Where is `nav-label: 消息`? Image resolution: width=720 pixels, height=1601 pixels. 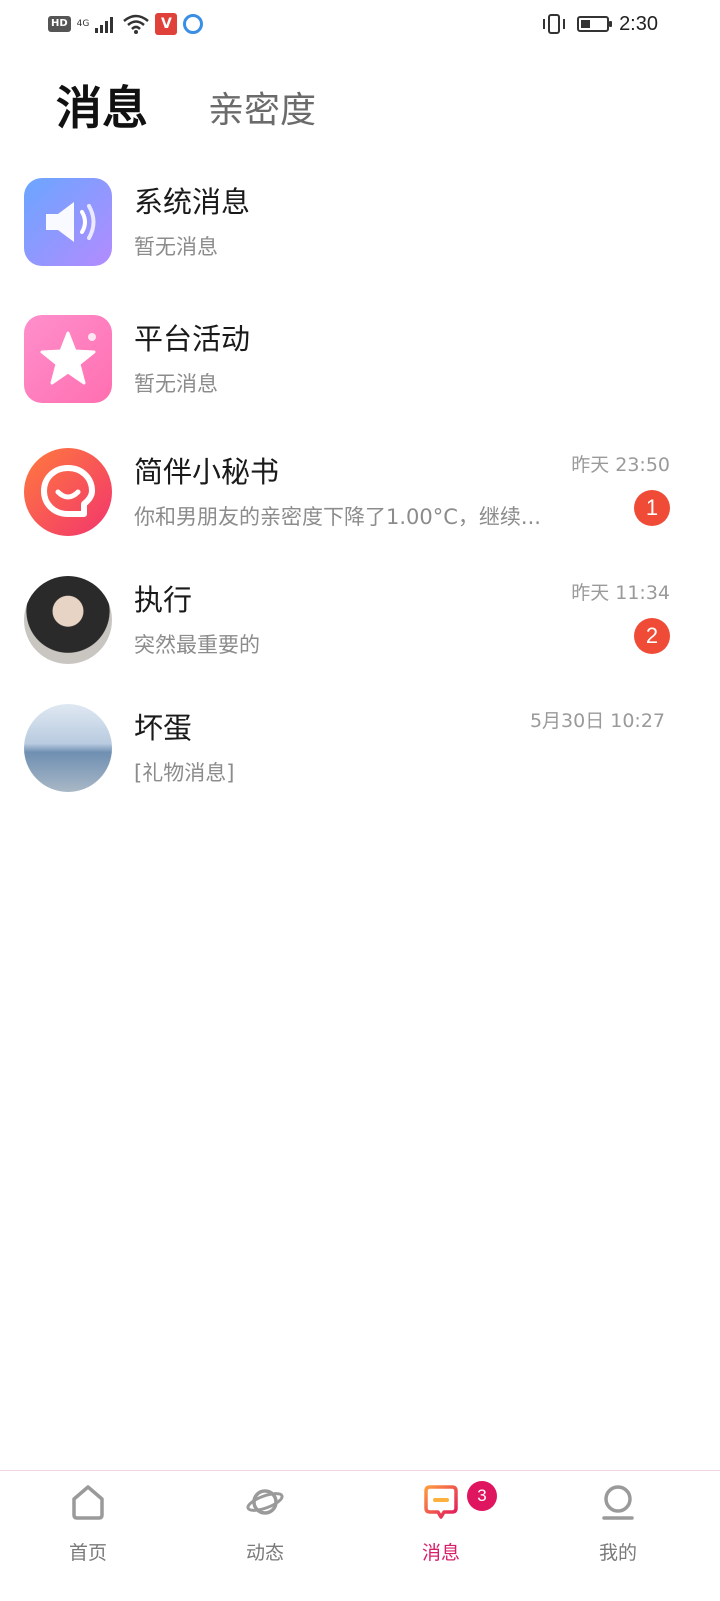 nav-label: 消息 is located at coordinates (440, 1553).